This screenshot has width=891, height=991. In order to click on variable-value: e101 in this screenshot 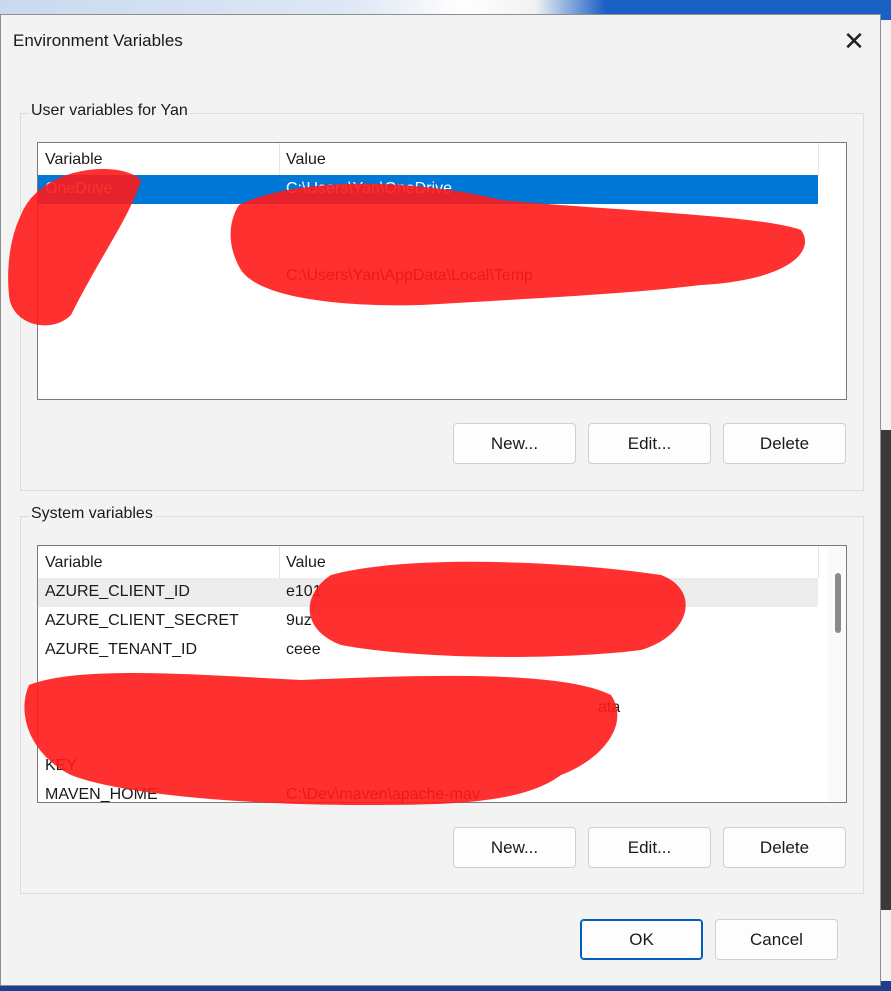, I will do `click(304, 591)`.